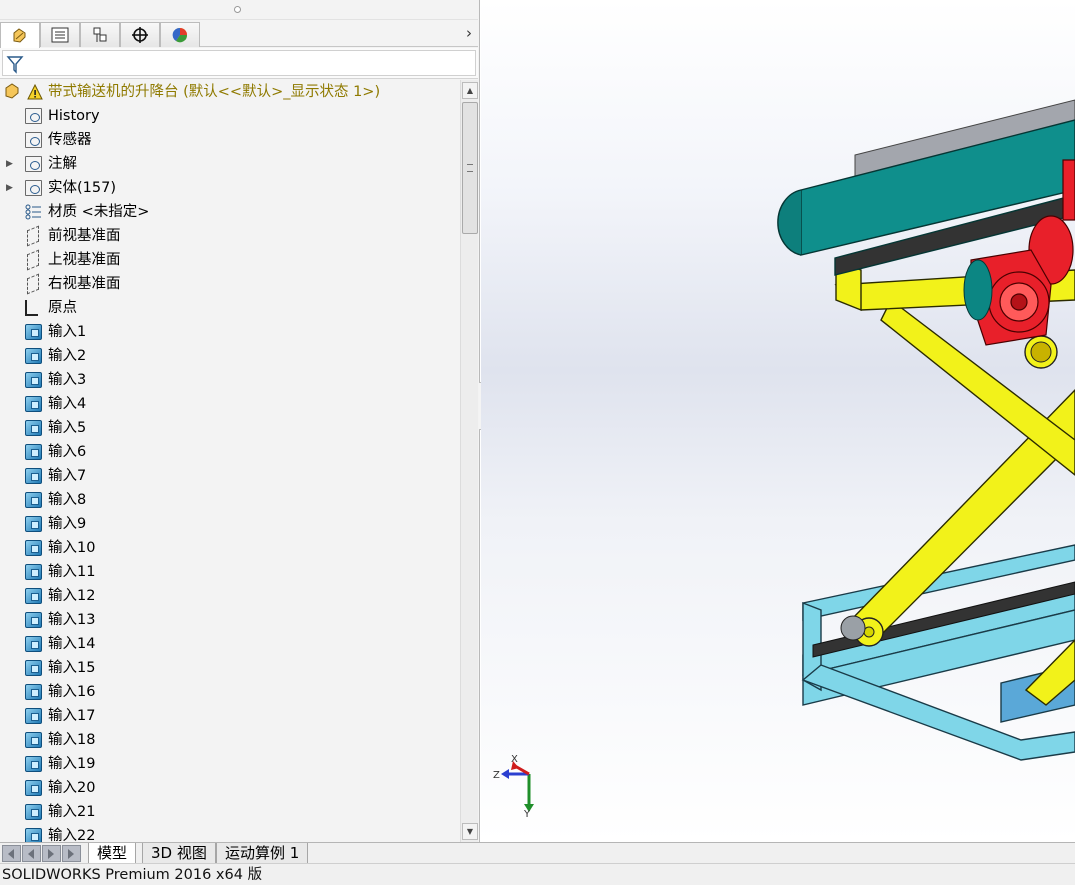  What do you see at coordinates (230, 548) in the screenshot?
I see `tree-item: 输入10` at bounding box center [230, 548].